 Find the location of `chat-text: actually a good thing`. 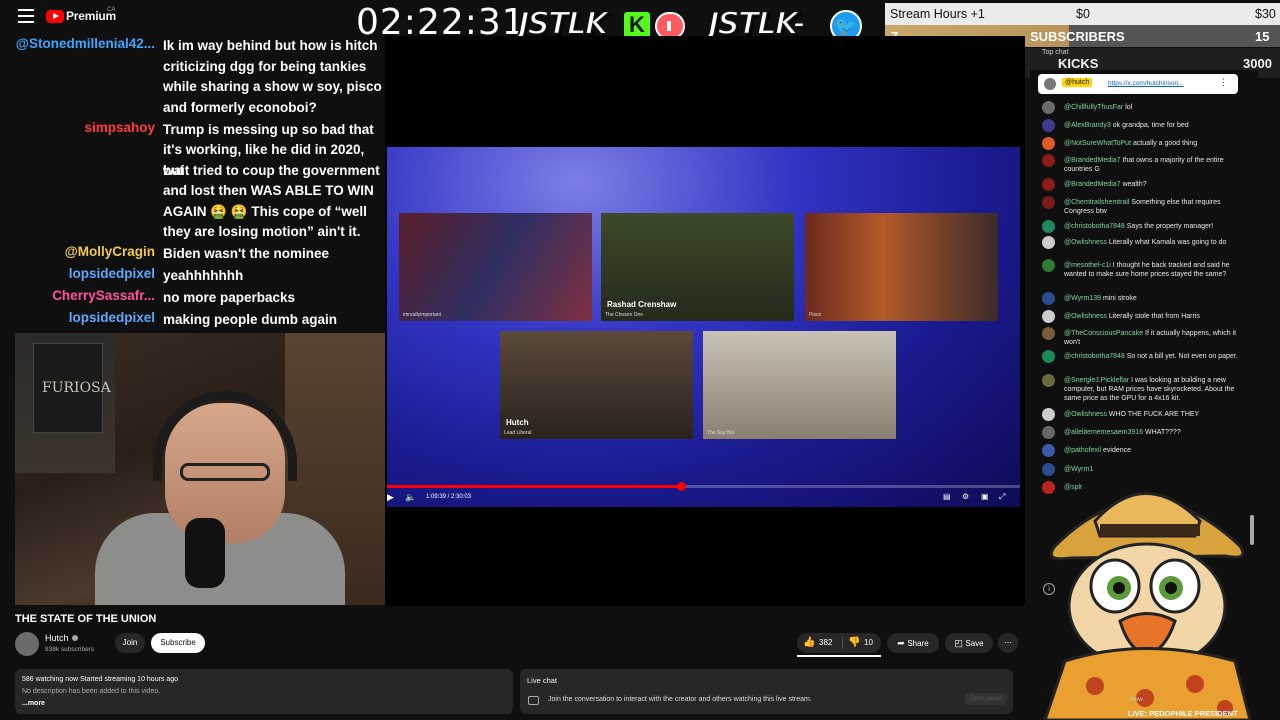

chat-text: actually a good thing is located at coordinates (1165, 143).